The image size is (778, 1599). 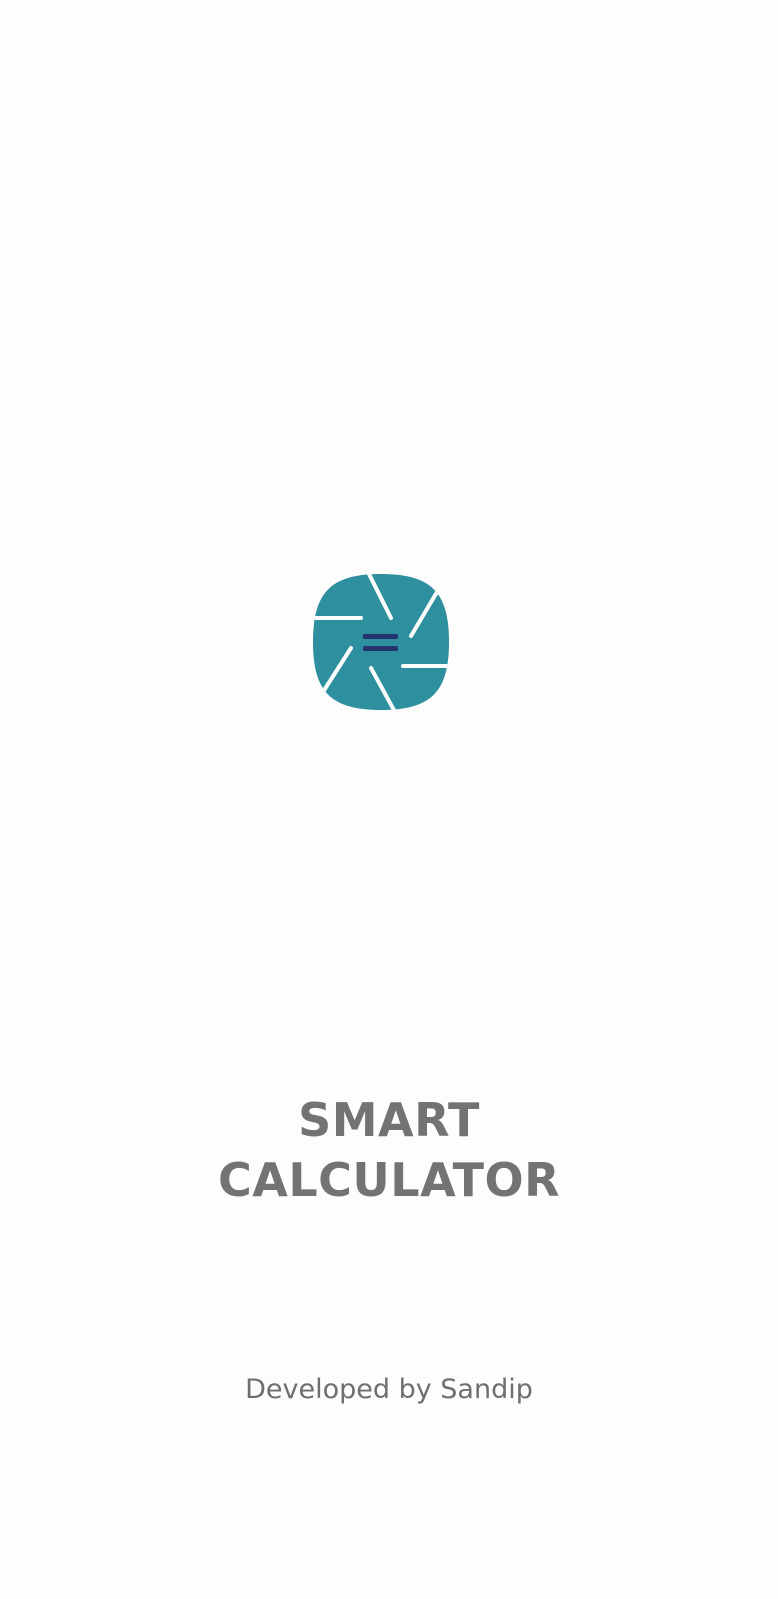 I want to click on app-title-line-1: SMART, so click(x=389, y=1120).